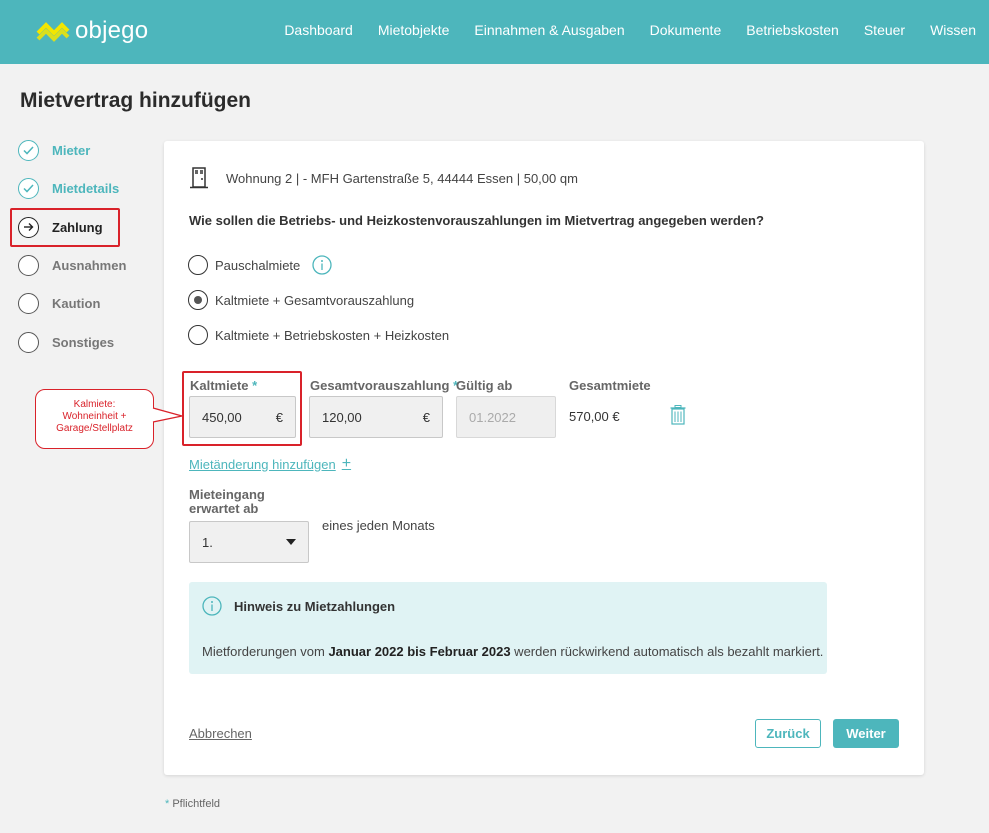 This screenshot has height=833, width=989. Describe the element at coordinates (318, 30) in the screenshot. I see `nav-dashboard: Dashboard` at that location.